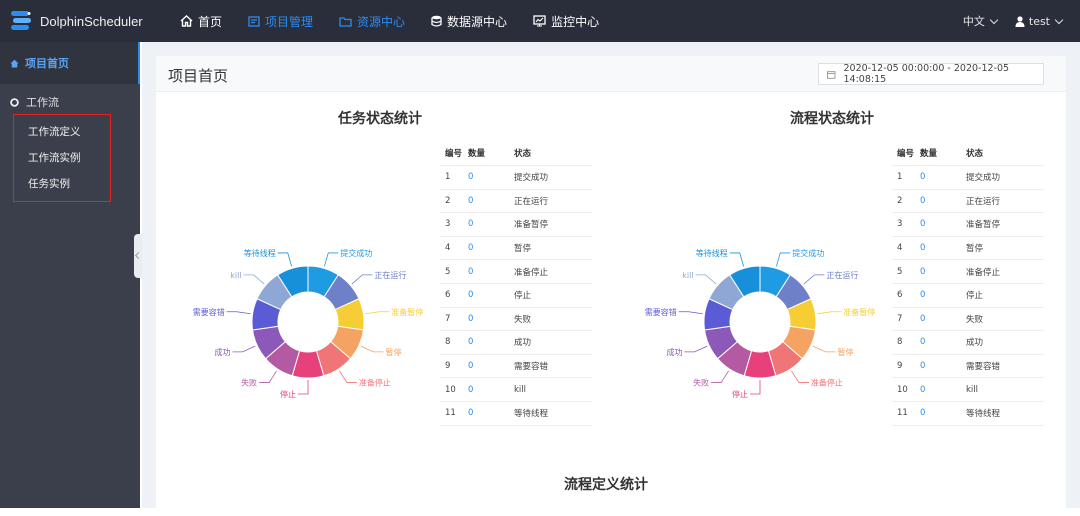 This screenshot has width=1080, height=516. Describe the element at coordinates (968, 390) in the screenshot. I see `table-row: 10 0 kill` at that location.